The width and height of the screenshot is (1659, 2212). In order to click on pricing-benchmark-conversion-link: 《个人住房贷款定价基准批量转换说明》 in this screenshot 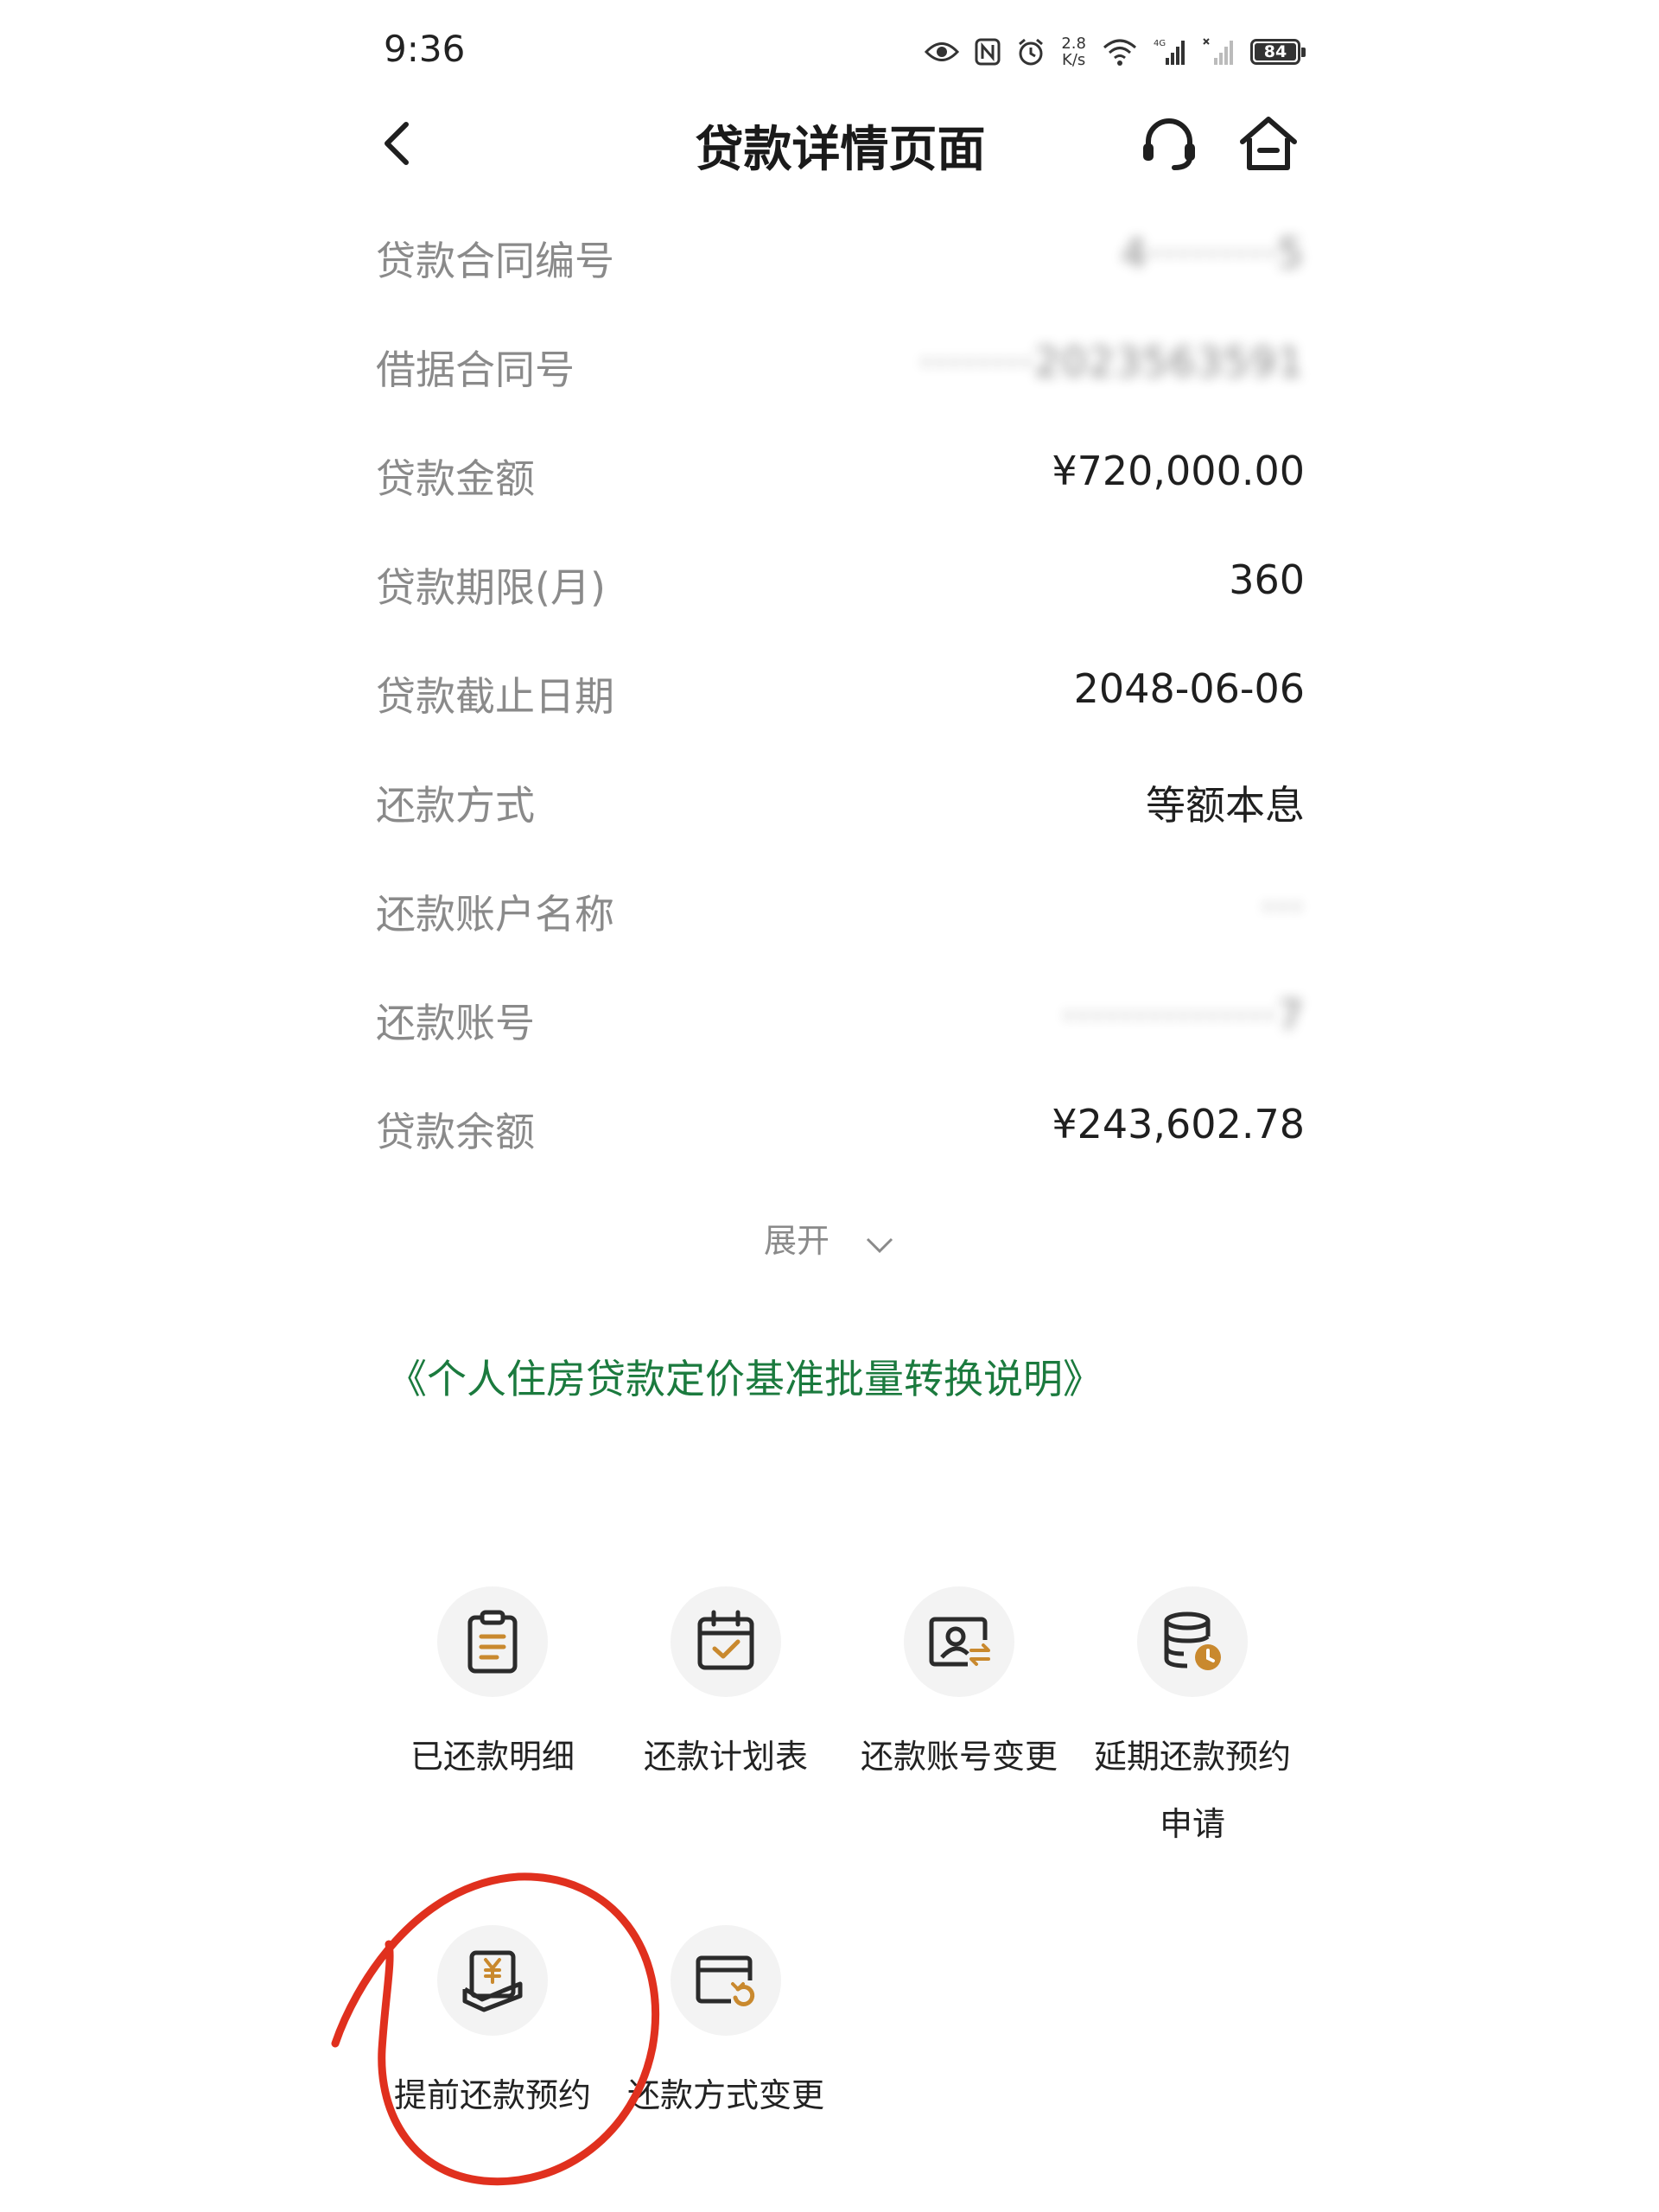, I will do `click(745, 1376)`.